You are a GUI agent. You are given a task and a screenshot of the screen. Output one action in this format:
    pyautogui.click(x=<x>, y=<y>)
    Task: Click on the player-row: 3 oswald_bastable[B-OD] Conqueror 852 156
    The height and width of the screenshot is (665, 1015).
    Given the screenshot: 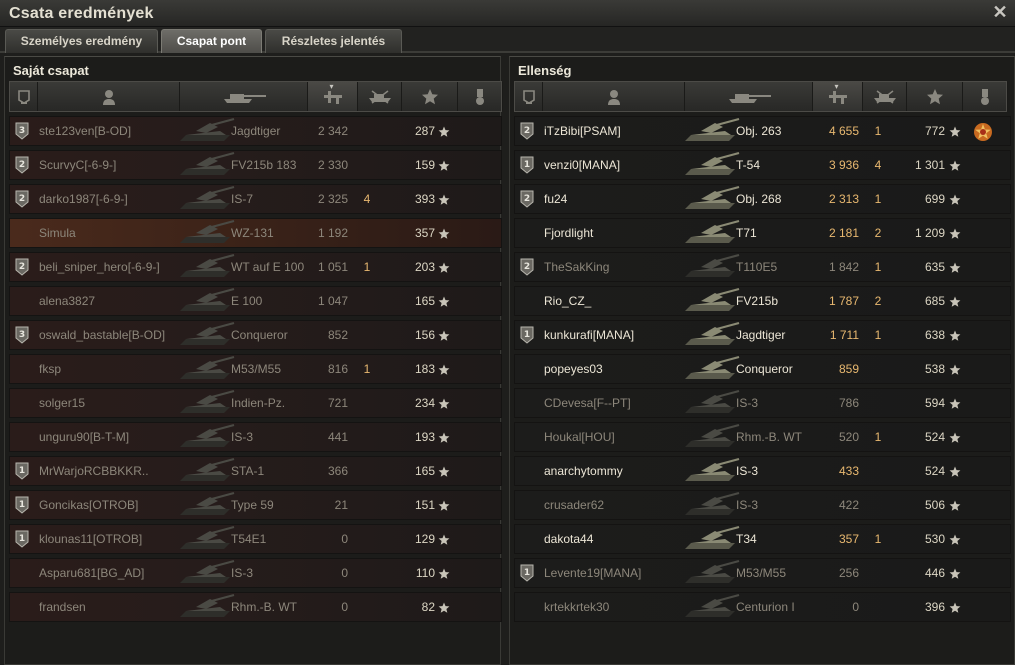 What is the action you would take?
    pyautogui.click(x=255, y=335)
    